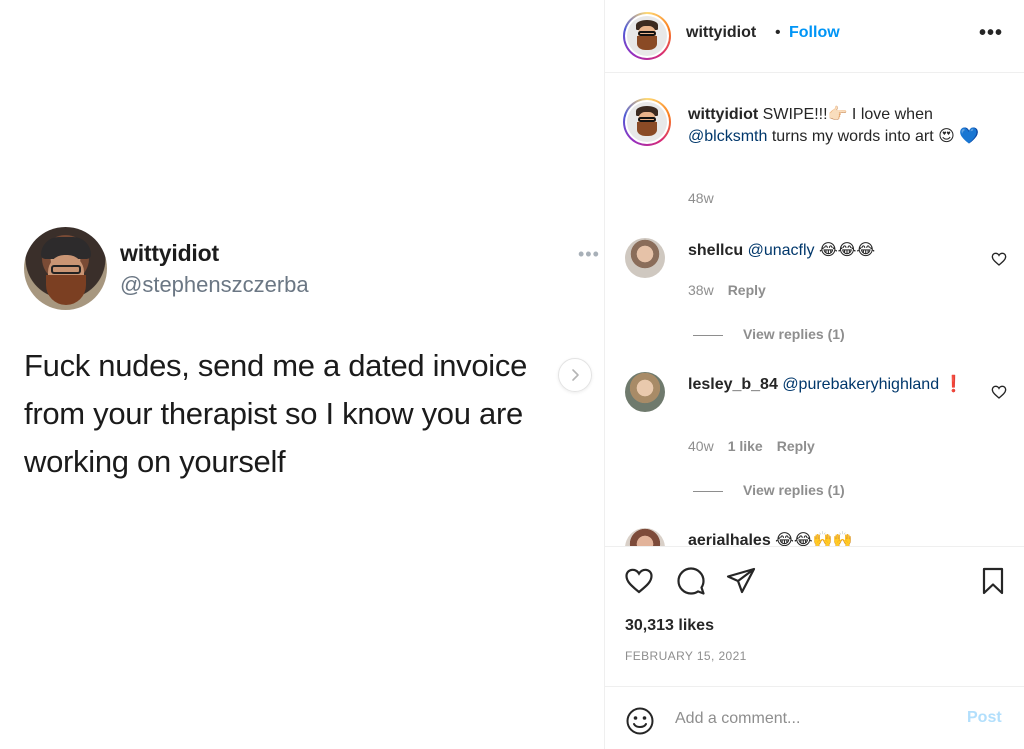 The width and height of the screenshot is (1024, 749). I want to click on caption-username: wittyidiot, so click(723, 114).